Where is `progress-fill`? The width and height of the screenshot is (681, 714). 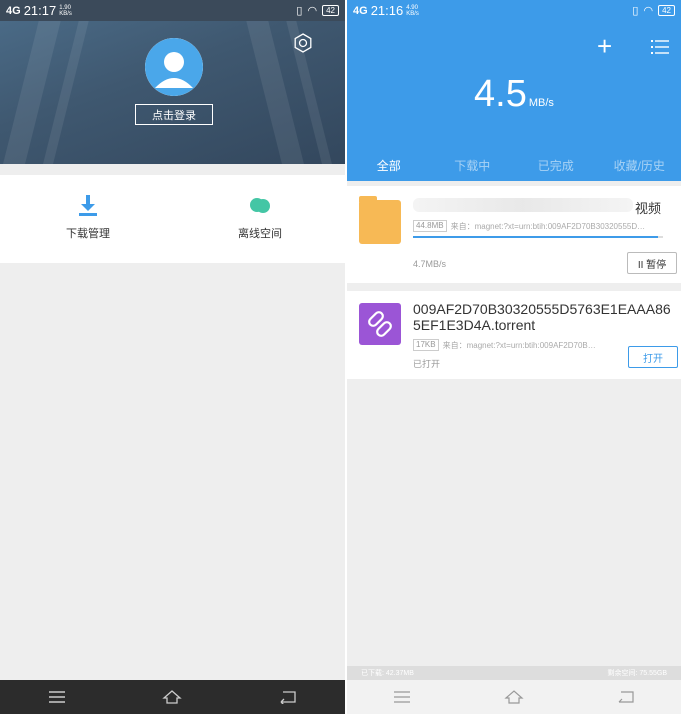
progress-fill is located at coordinates (535, 237).